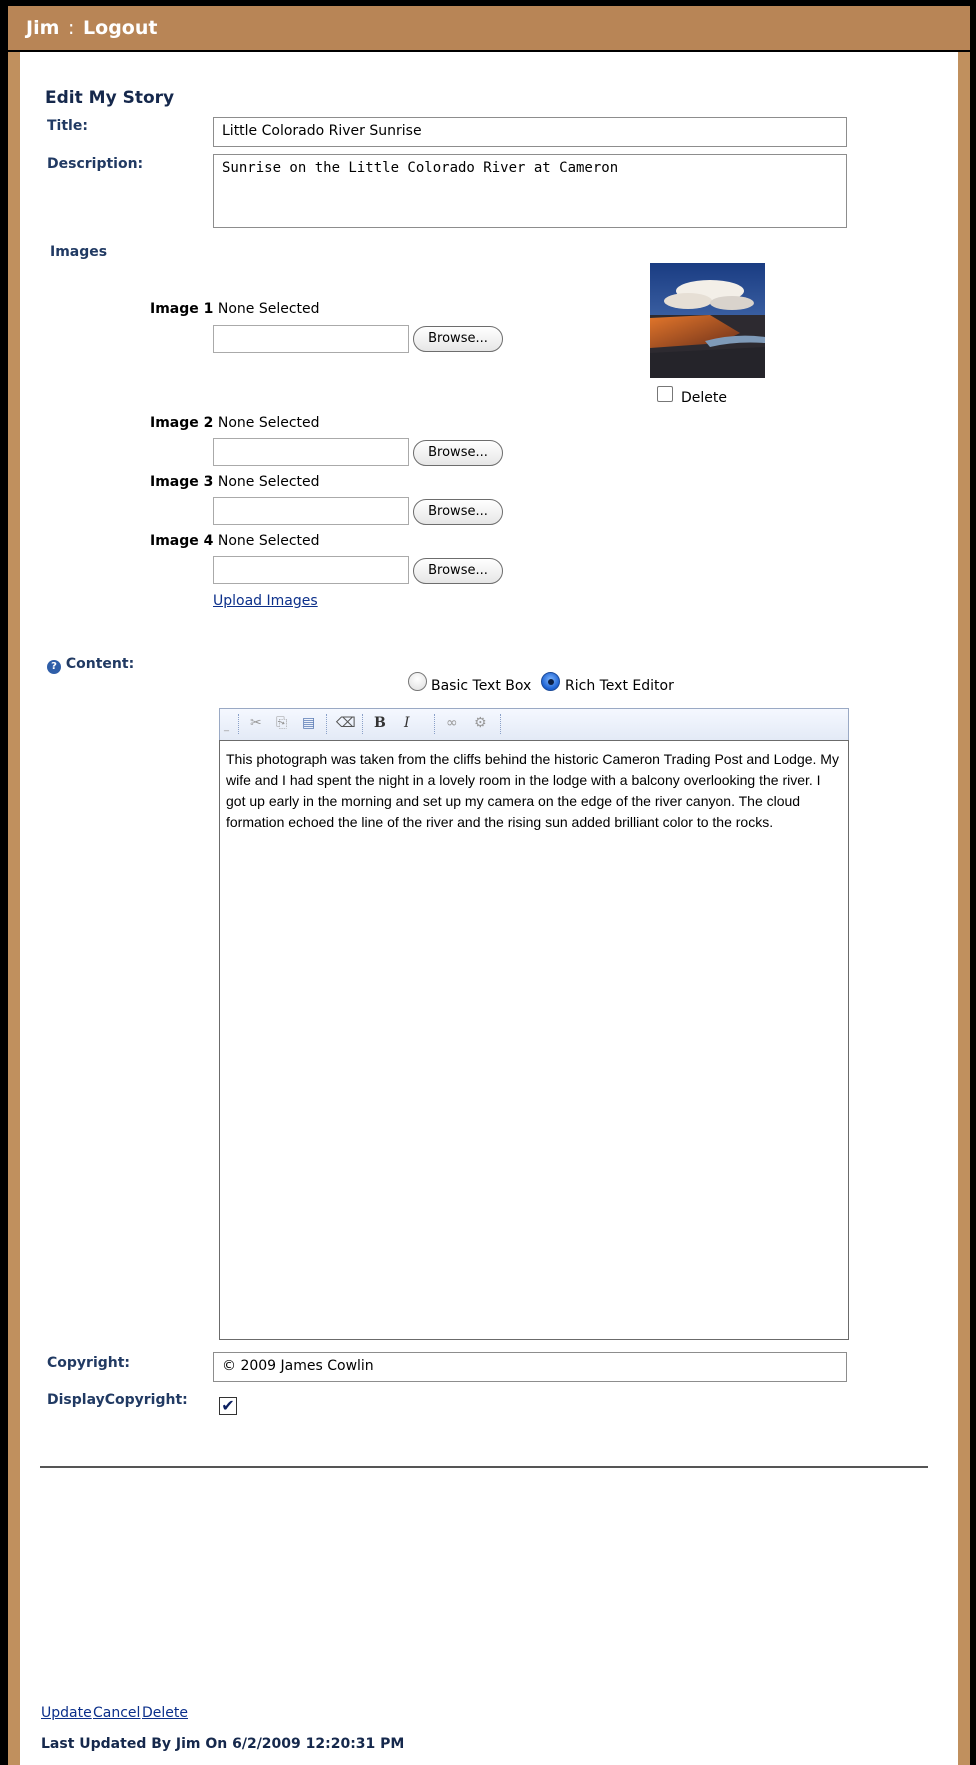 The image size is (976, 1765). I want to click on help-icon: ?, so click(54, 667).